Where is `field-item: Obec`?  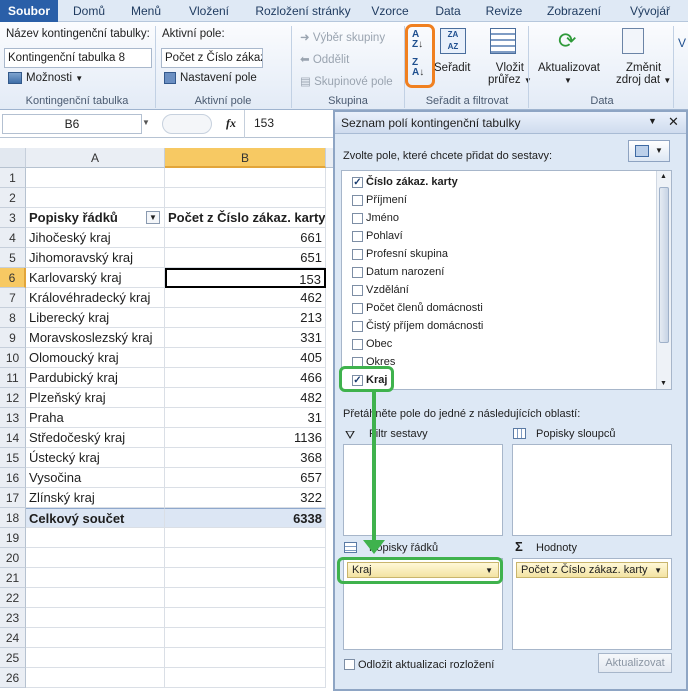
field-item: Obec is located at coordinates (372, 344).